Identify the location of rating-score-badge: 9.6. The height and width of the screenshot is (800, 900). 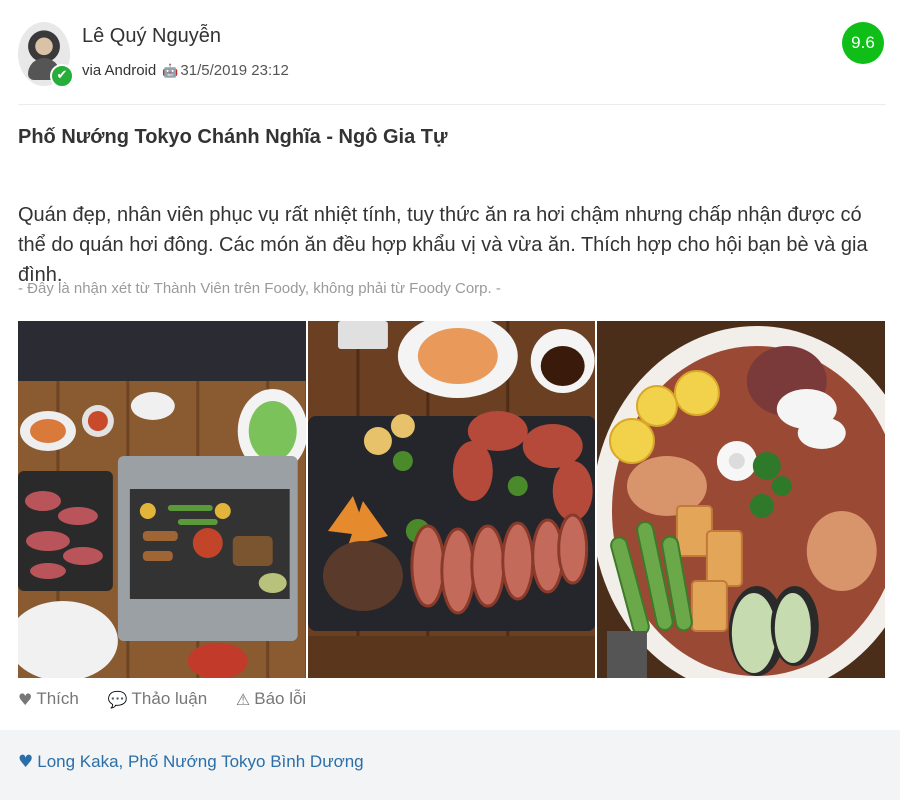
(863, 43).